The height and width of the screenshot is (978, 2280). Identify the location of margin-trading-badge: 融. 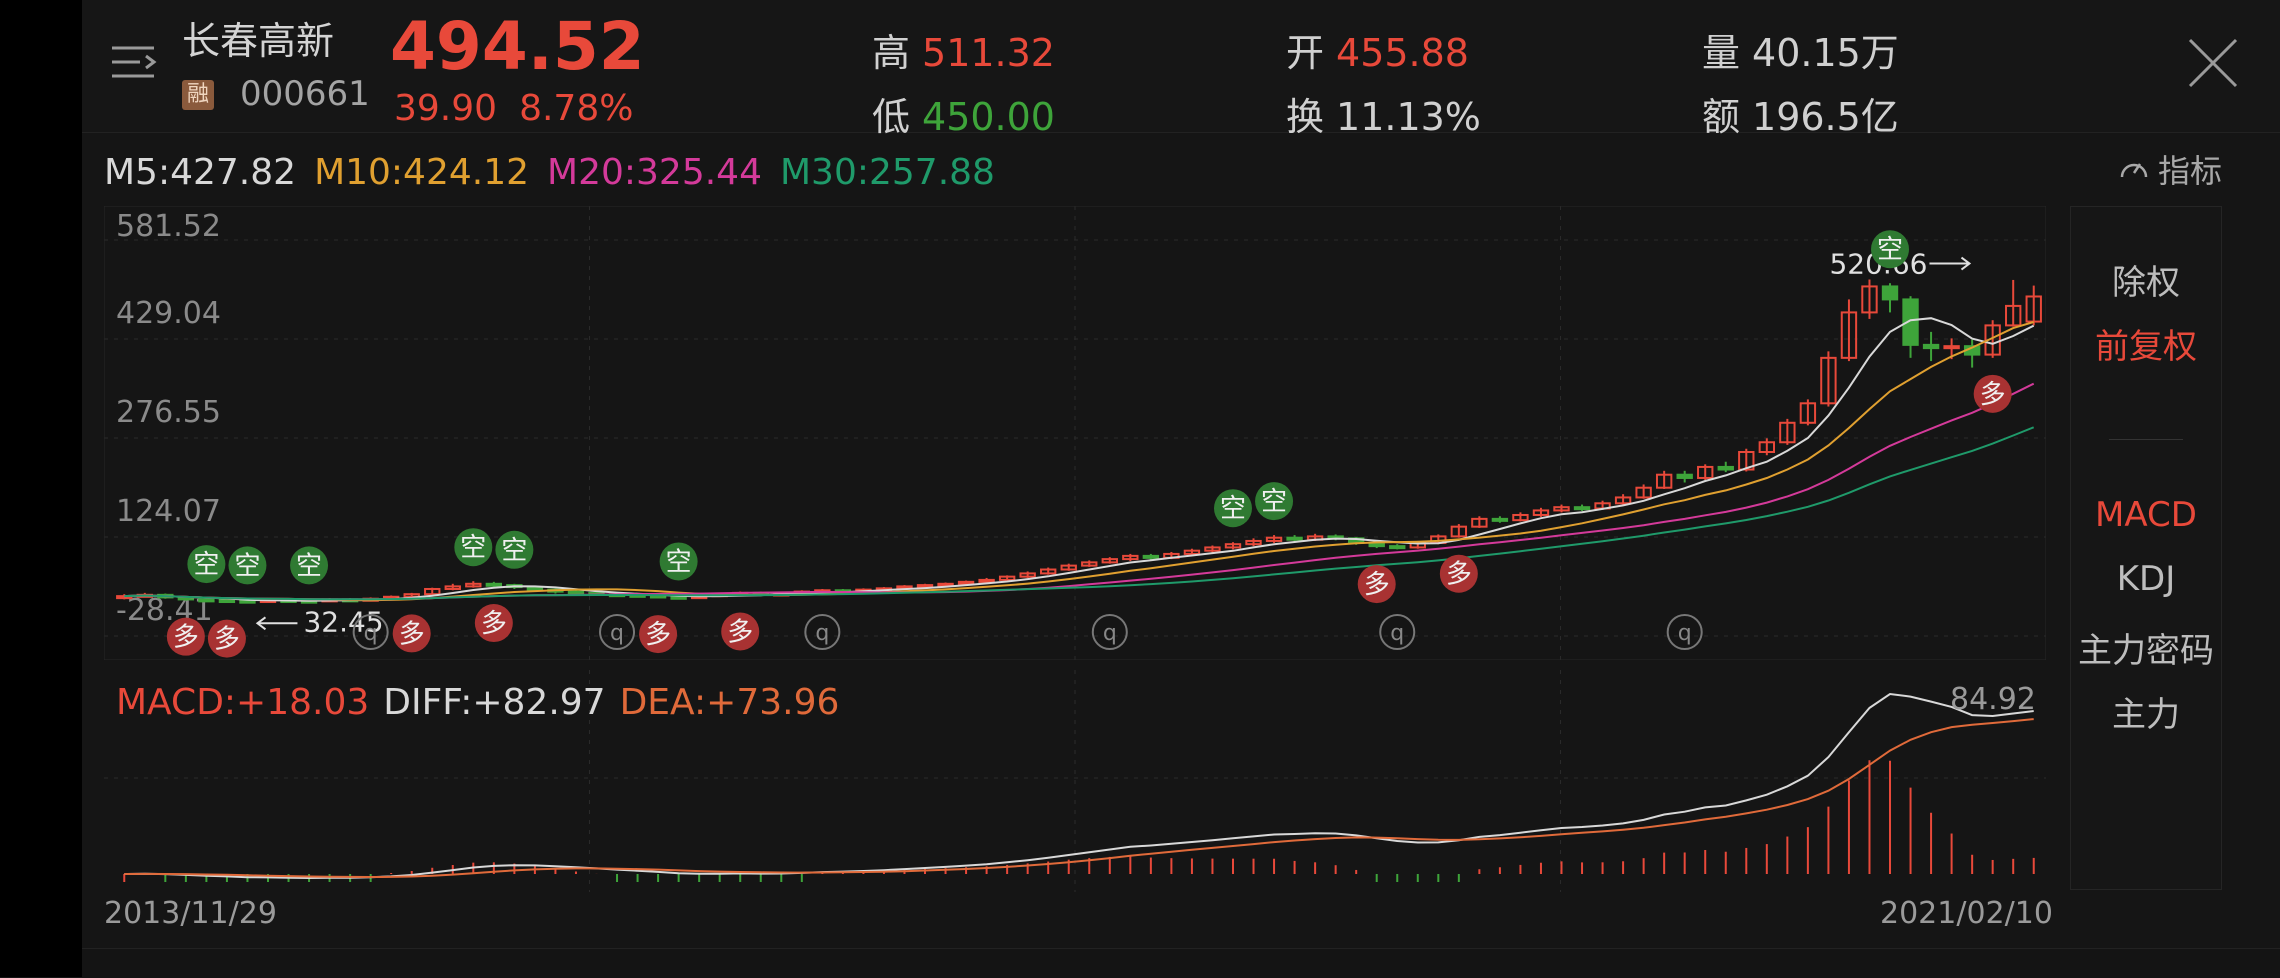
(198, 95).